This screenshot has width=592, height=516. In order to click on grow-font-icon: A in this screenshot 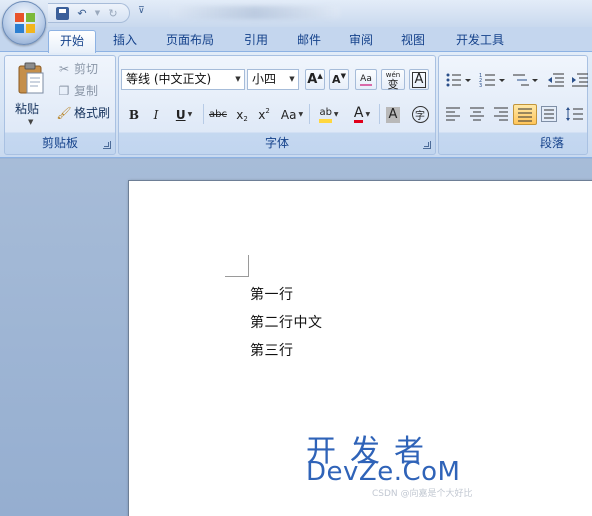, I will do `click(312, 79)`.